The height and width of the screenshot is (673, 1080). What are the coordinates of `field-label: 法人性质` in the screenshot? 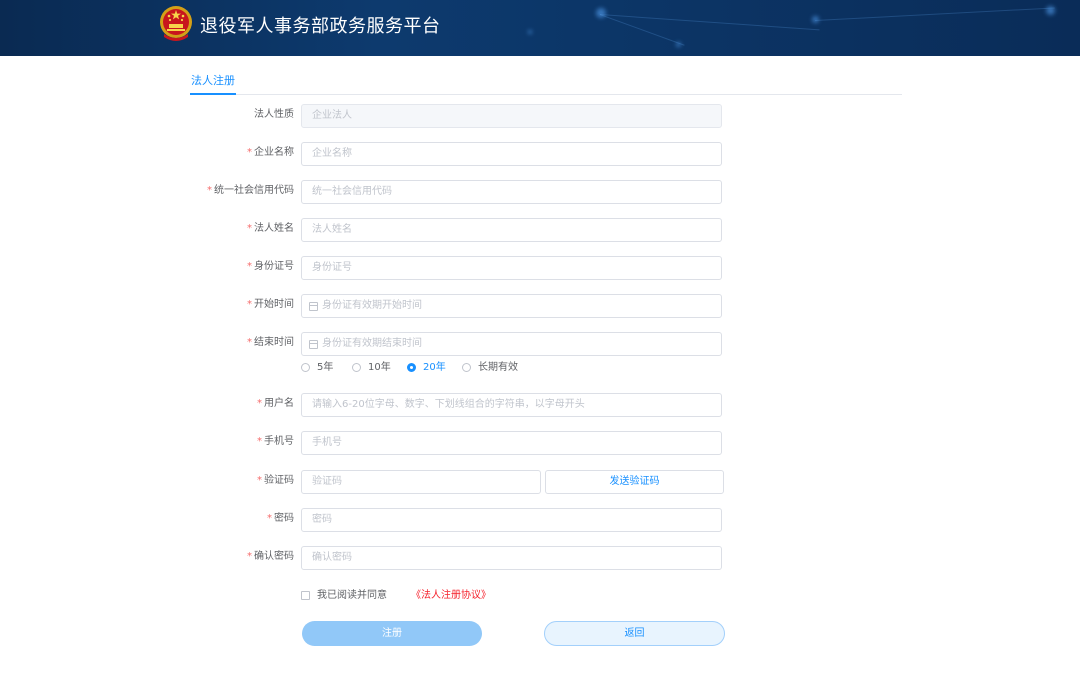 It's located at (274, 116).